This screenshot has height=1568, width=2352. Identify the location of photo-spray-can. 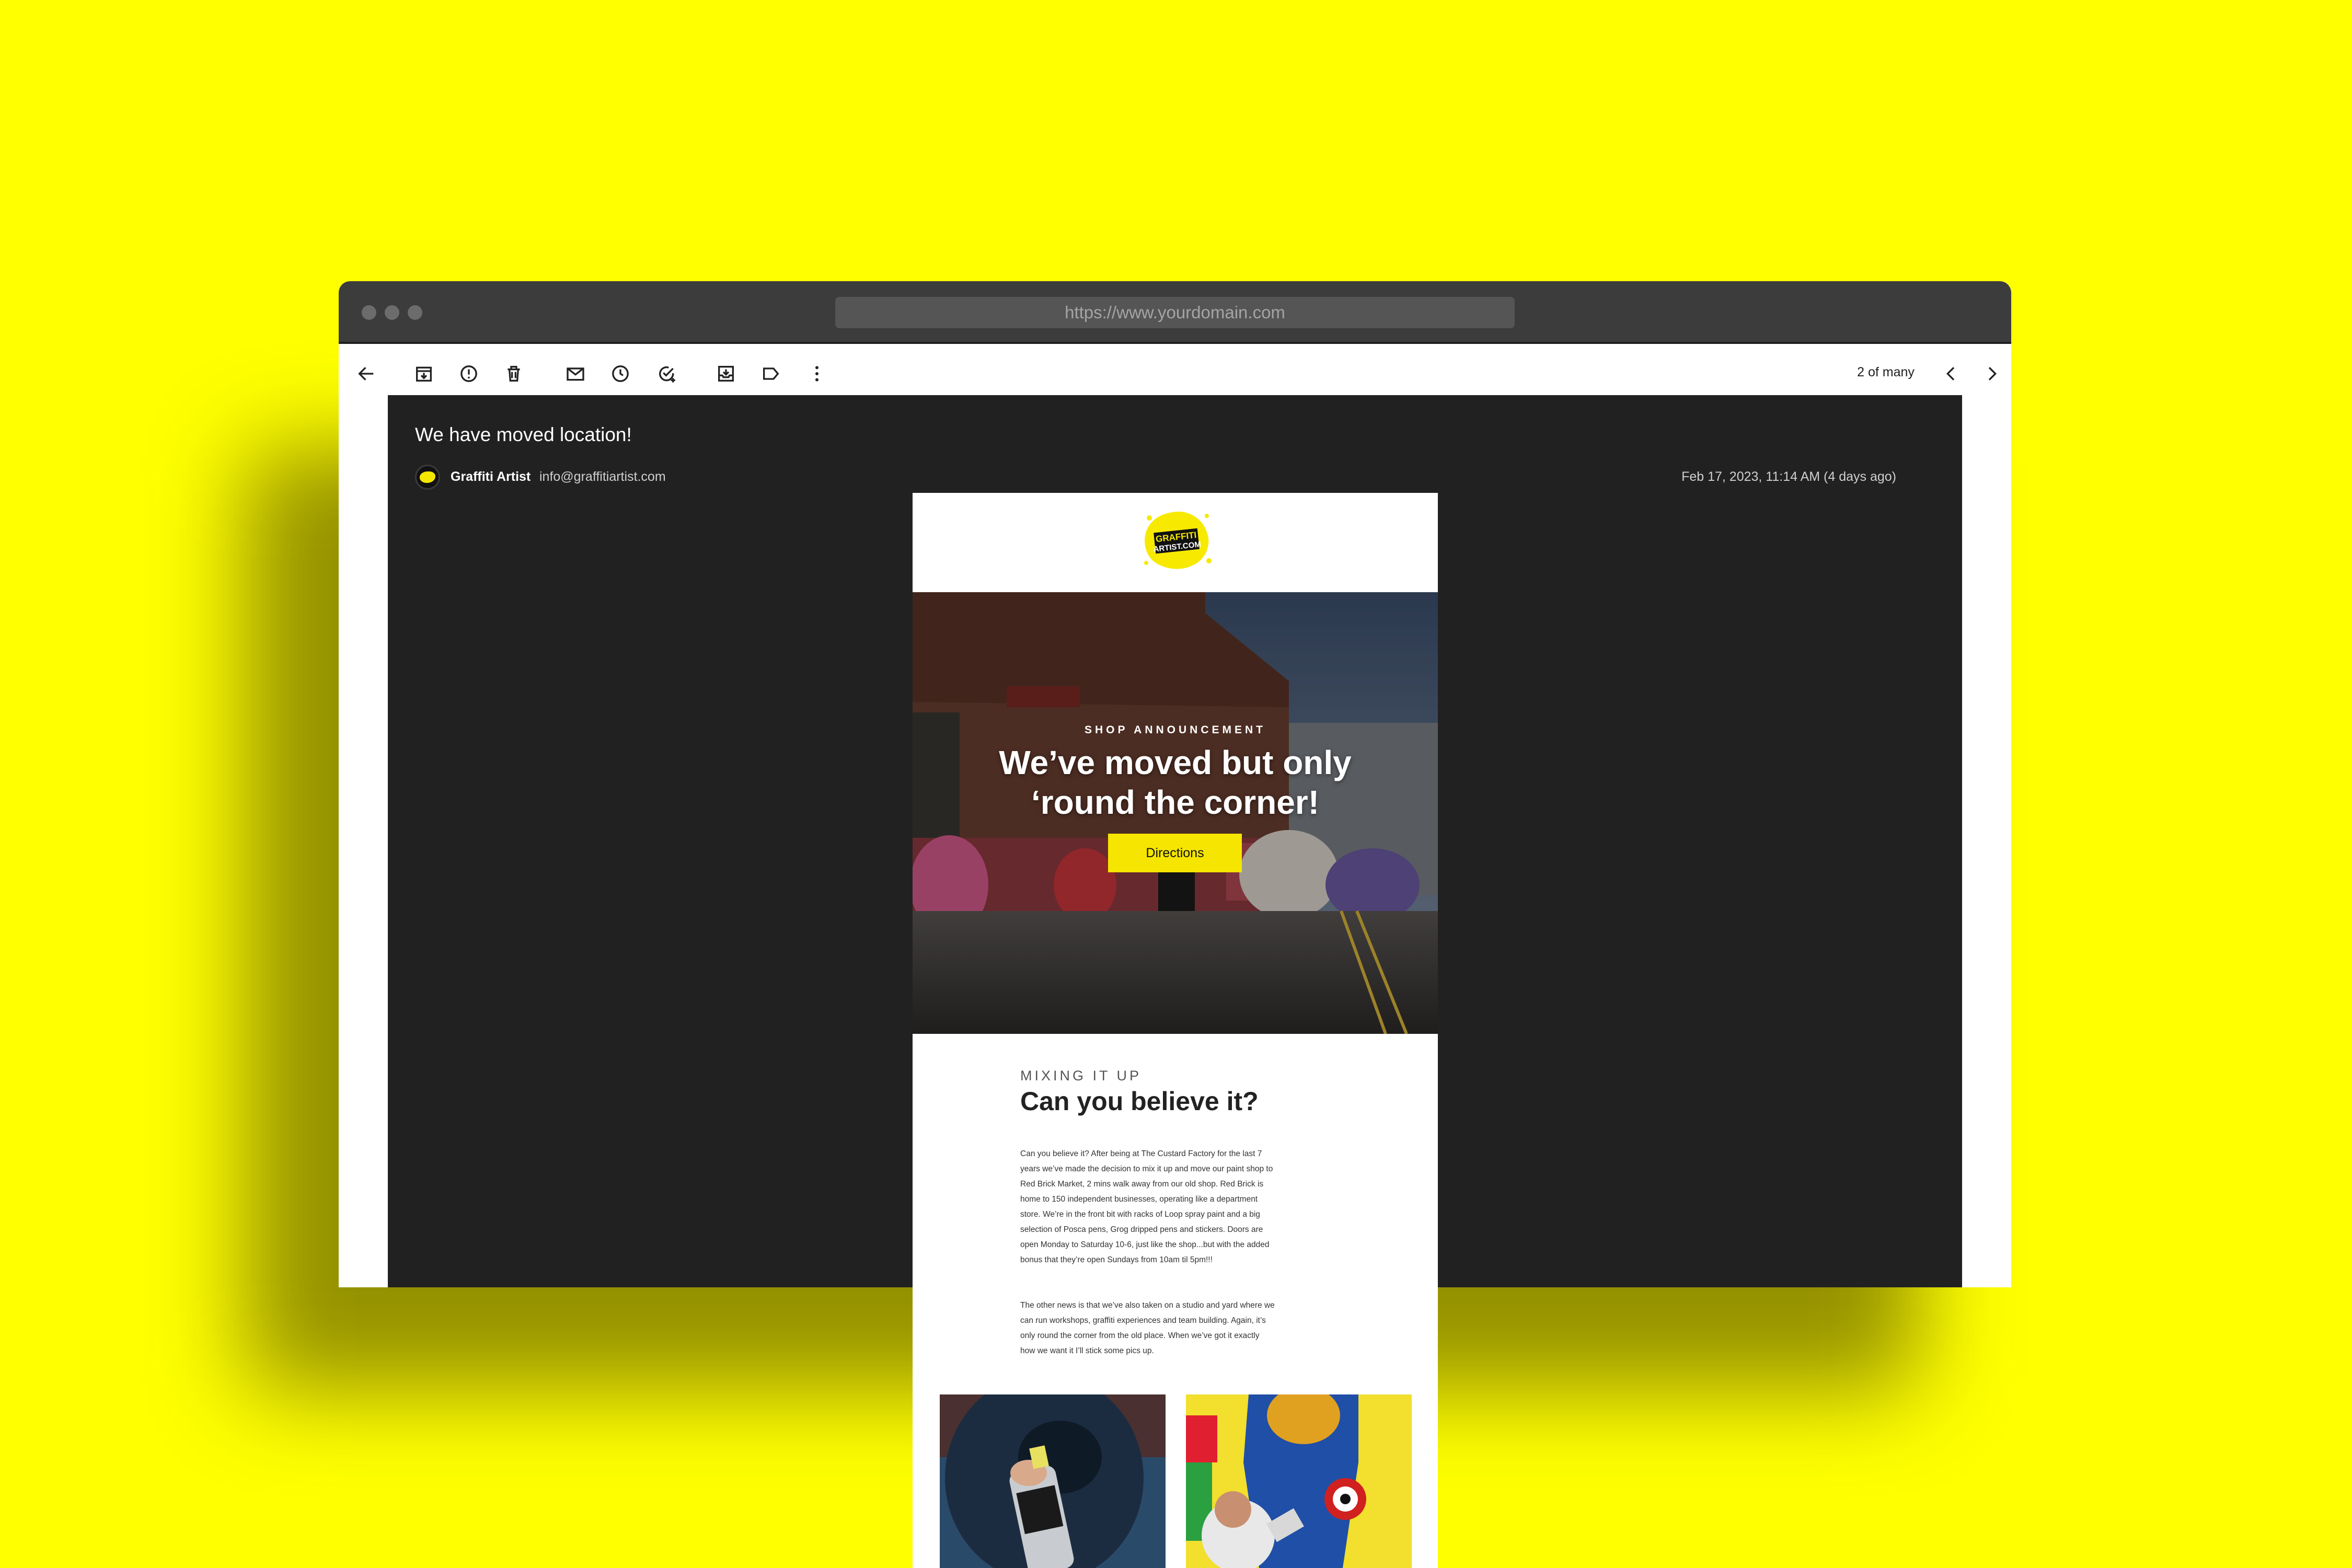
(1053, 1481).